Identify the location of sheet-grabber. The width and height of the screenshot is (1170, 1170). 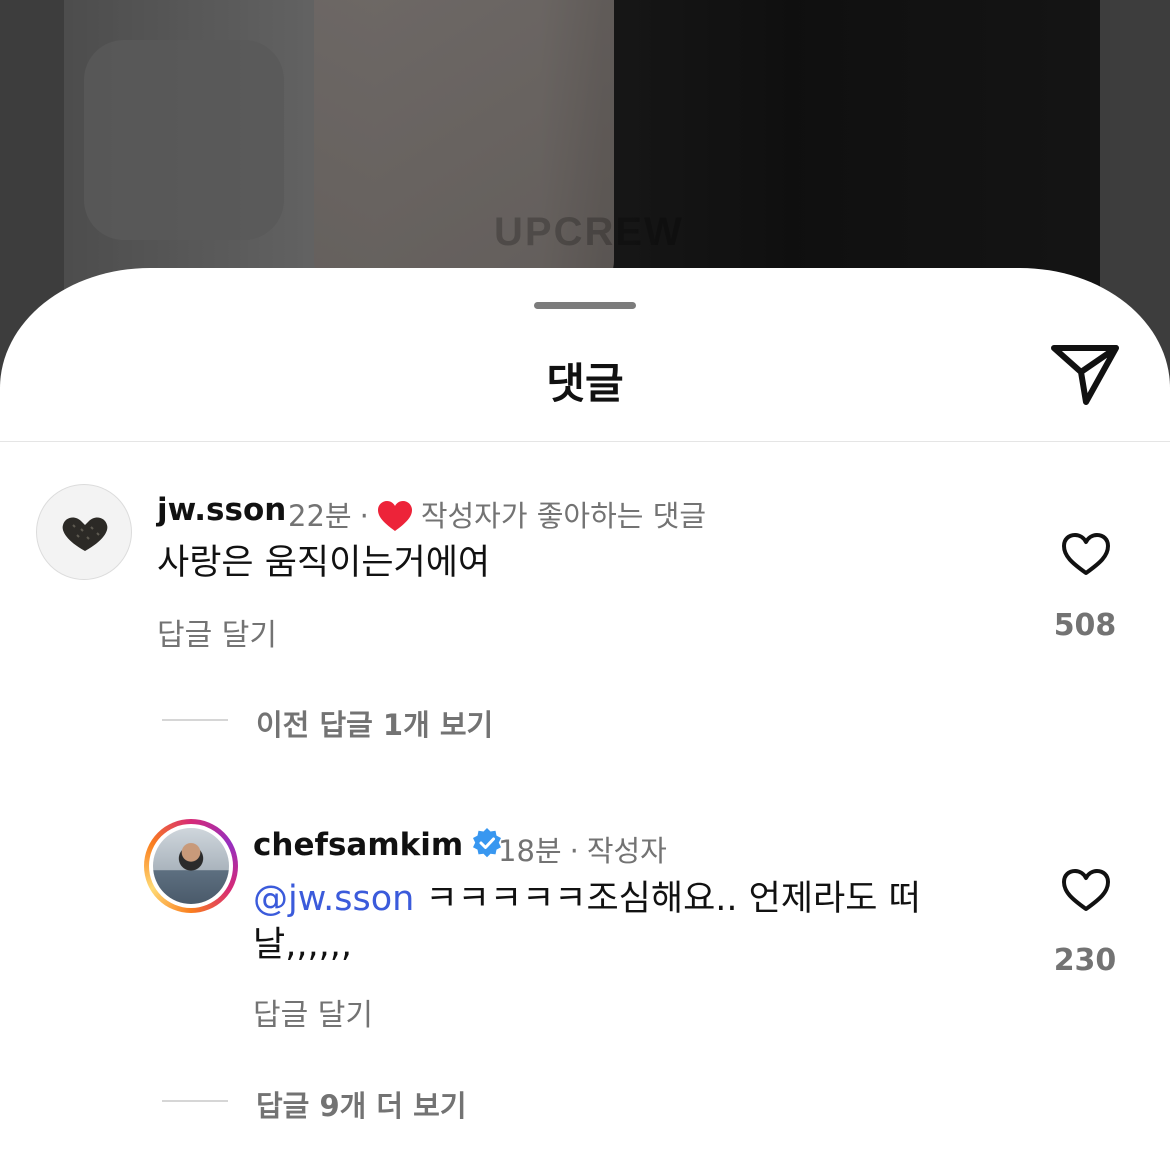
(585, 305).